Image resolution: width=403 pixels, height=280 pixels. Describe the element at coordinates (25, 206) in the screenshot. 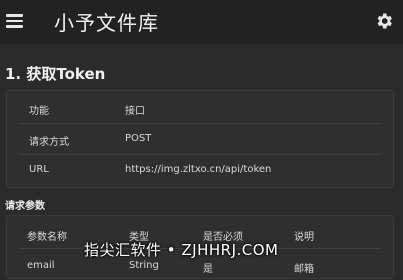

I see `params-title: 请求参数` at that location.